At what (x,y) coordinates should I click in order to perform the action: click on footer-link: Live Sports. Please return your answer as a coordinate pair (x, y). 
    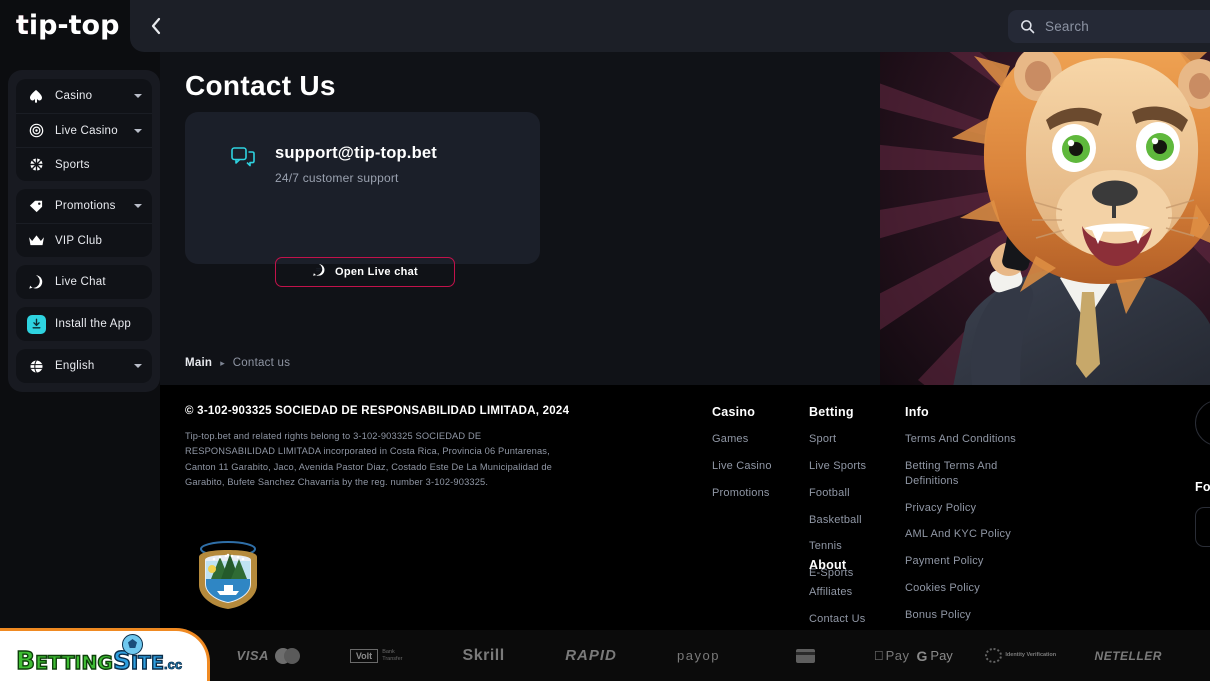
    Looking at the image, I should click on (856, 466).